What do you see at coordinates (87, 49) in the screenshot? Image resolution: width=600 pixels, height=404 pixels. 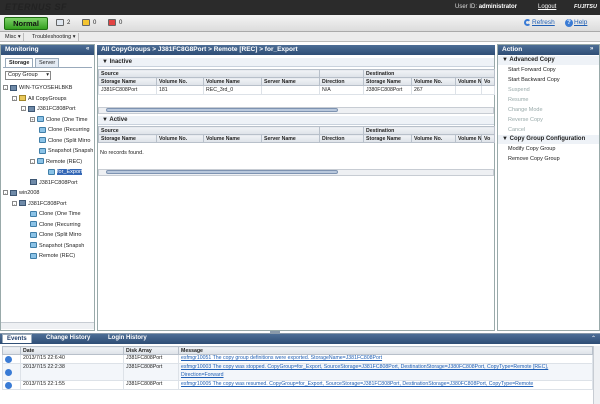 I see `collapse-icon: «` at bounding box center [87, 49].